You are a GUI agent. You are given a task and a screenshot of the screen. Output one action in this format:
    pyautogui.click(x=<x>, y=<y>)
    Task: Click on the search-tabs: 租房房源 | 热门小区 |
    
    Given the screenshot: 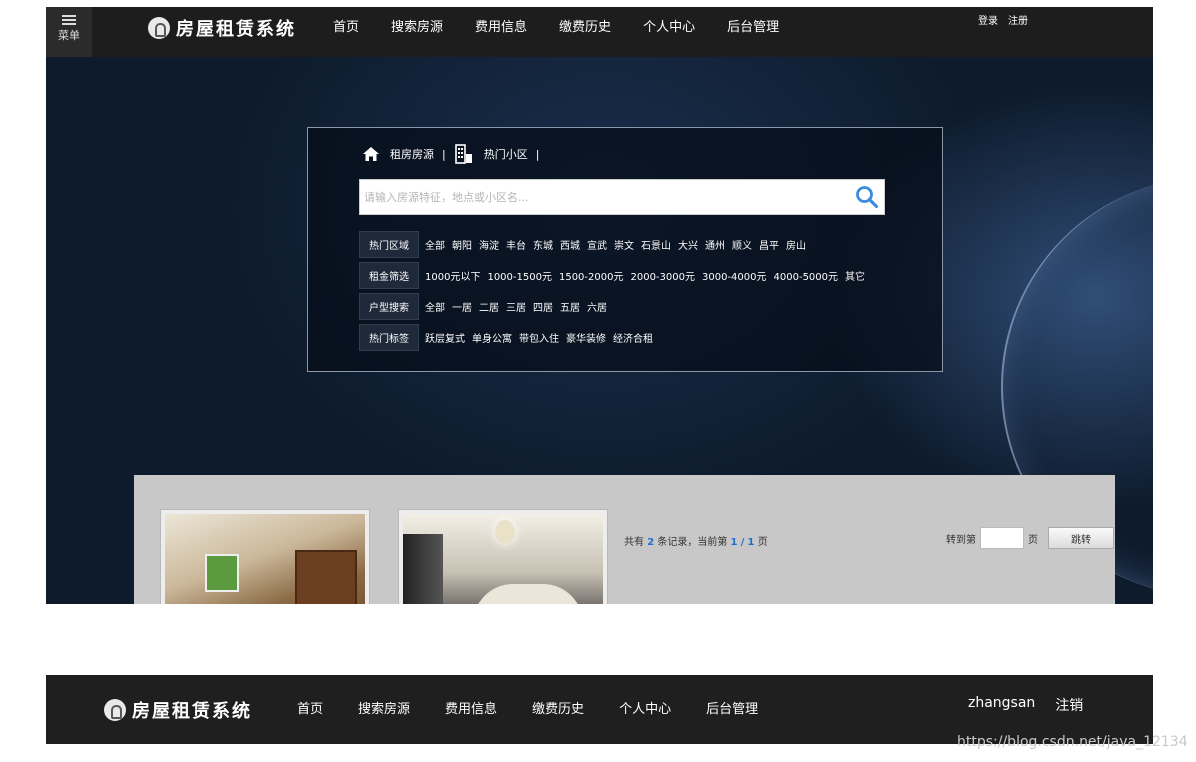 What is the action you would take?
    pyautogui.click(x=454, y=154)
    